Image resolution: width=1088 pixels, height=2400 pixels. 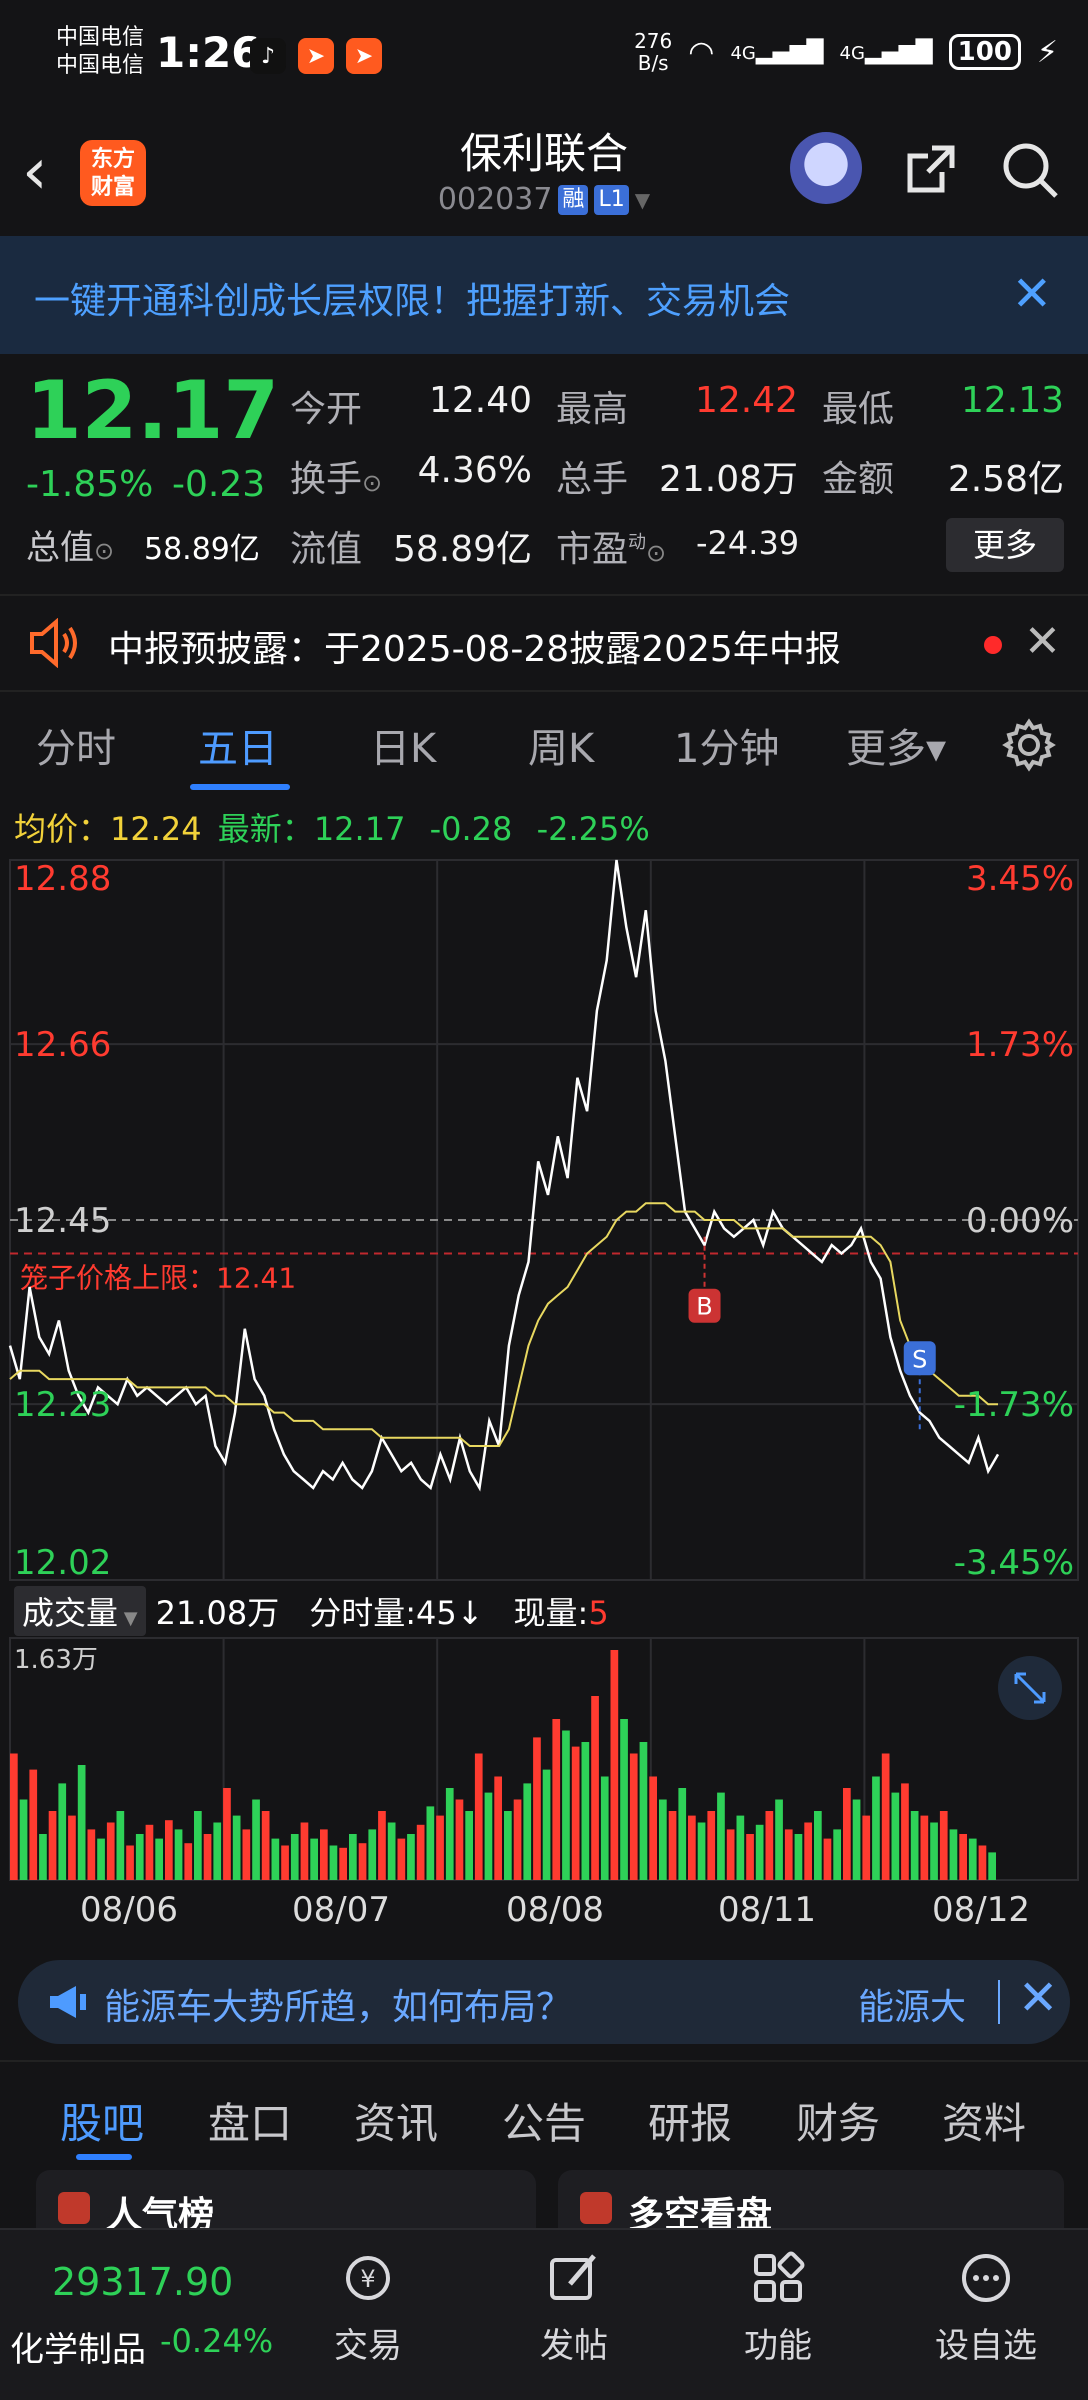 What do you see at coordinates (743, 53) in the screenshot?
I see `signal-1-label: 4G` at bounding box center [743, 53].